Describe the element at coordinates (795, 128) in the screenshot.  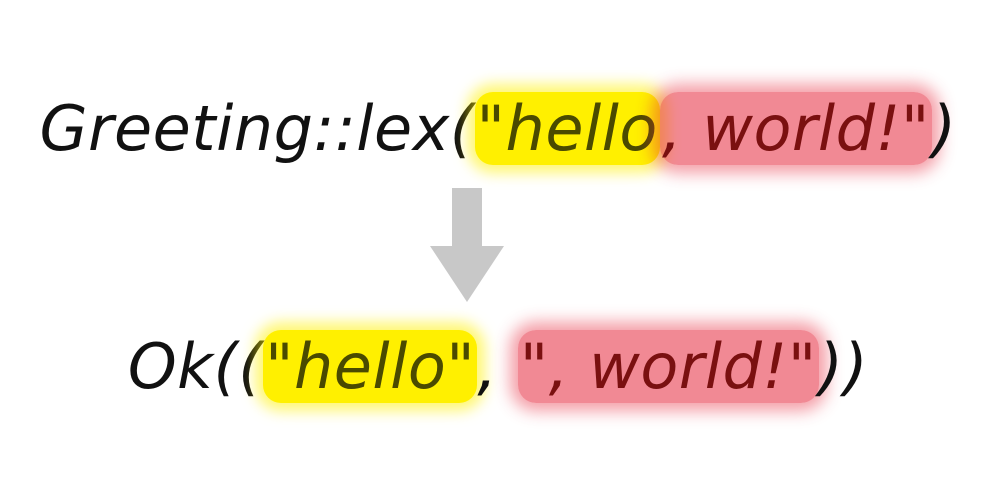
I see `world-highlight: , world!"` at that location.